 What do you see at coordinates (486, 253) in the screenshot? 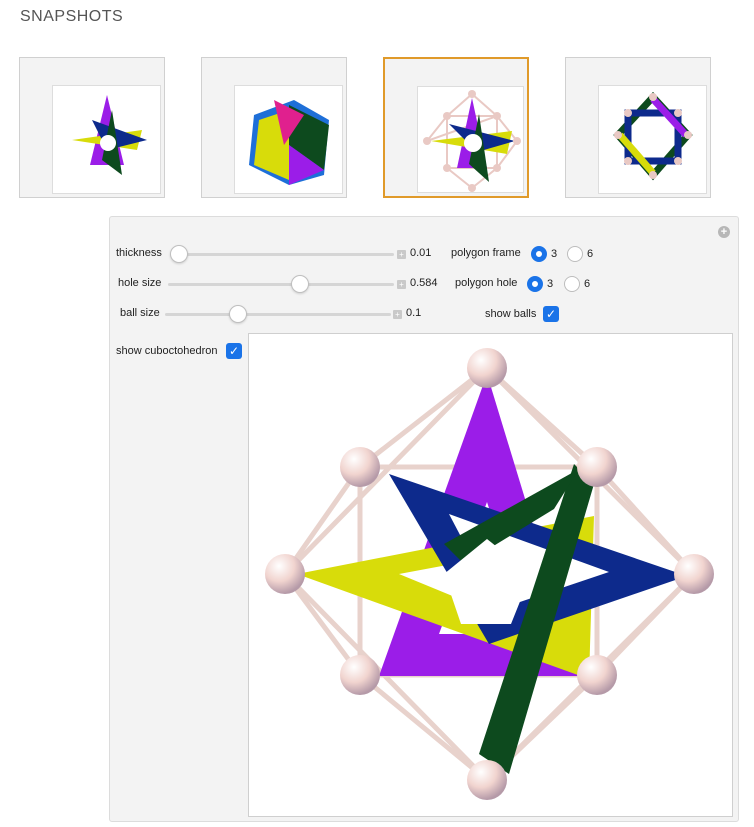
I see `polygon-frame-label: polygon frame` at bounding box center [486, 253].